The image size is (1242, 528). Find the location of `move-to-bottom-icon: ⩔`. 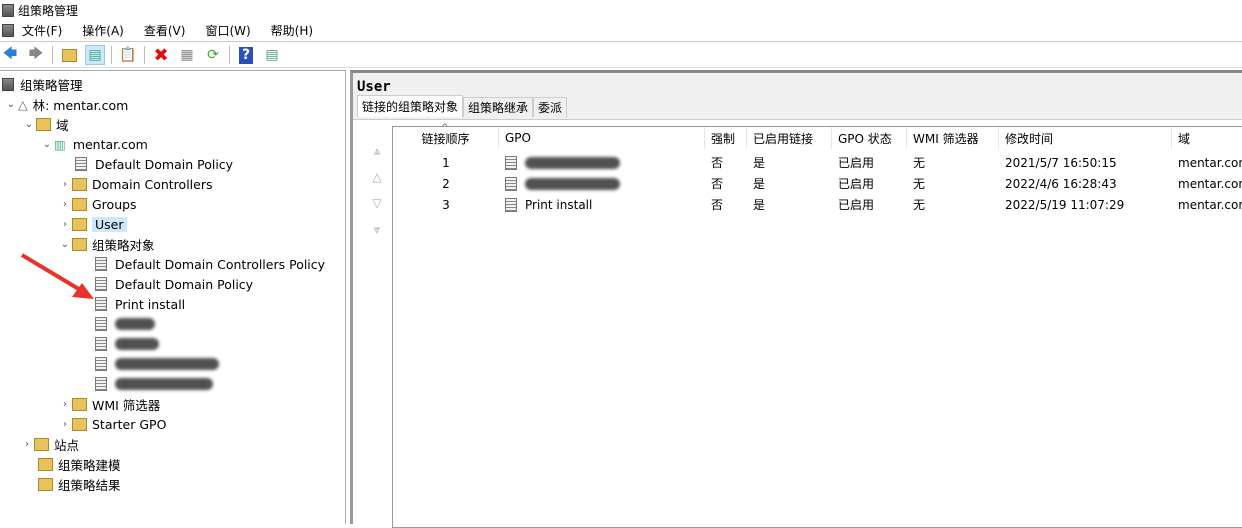

move-to-bottom-icon: ⩔ is located at coordinates (377, 235).